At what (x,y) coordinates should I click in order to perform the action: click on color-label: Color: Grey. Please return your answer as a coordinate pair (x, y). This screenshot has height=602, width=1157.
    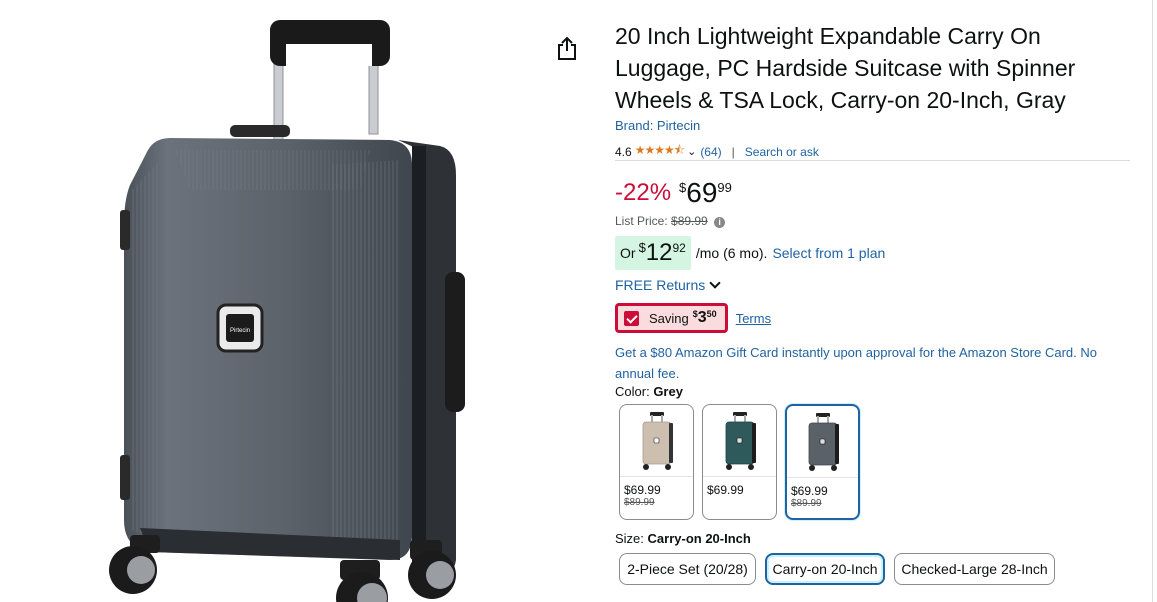
    Looking at the image, I should click on (649, 391).